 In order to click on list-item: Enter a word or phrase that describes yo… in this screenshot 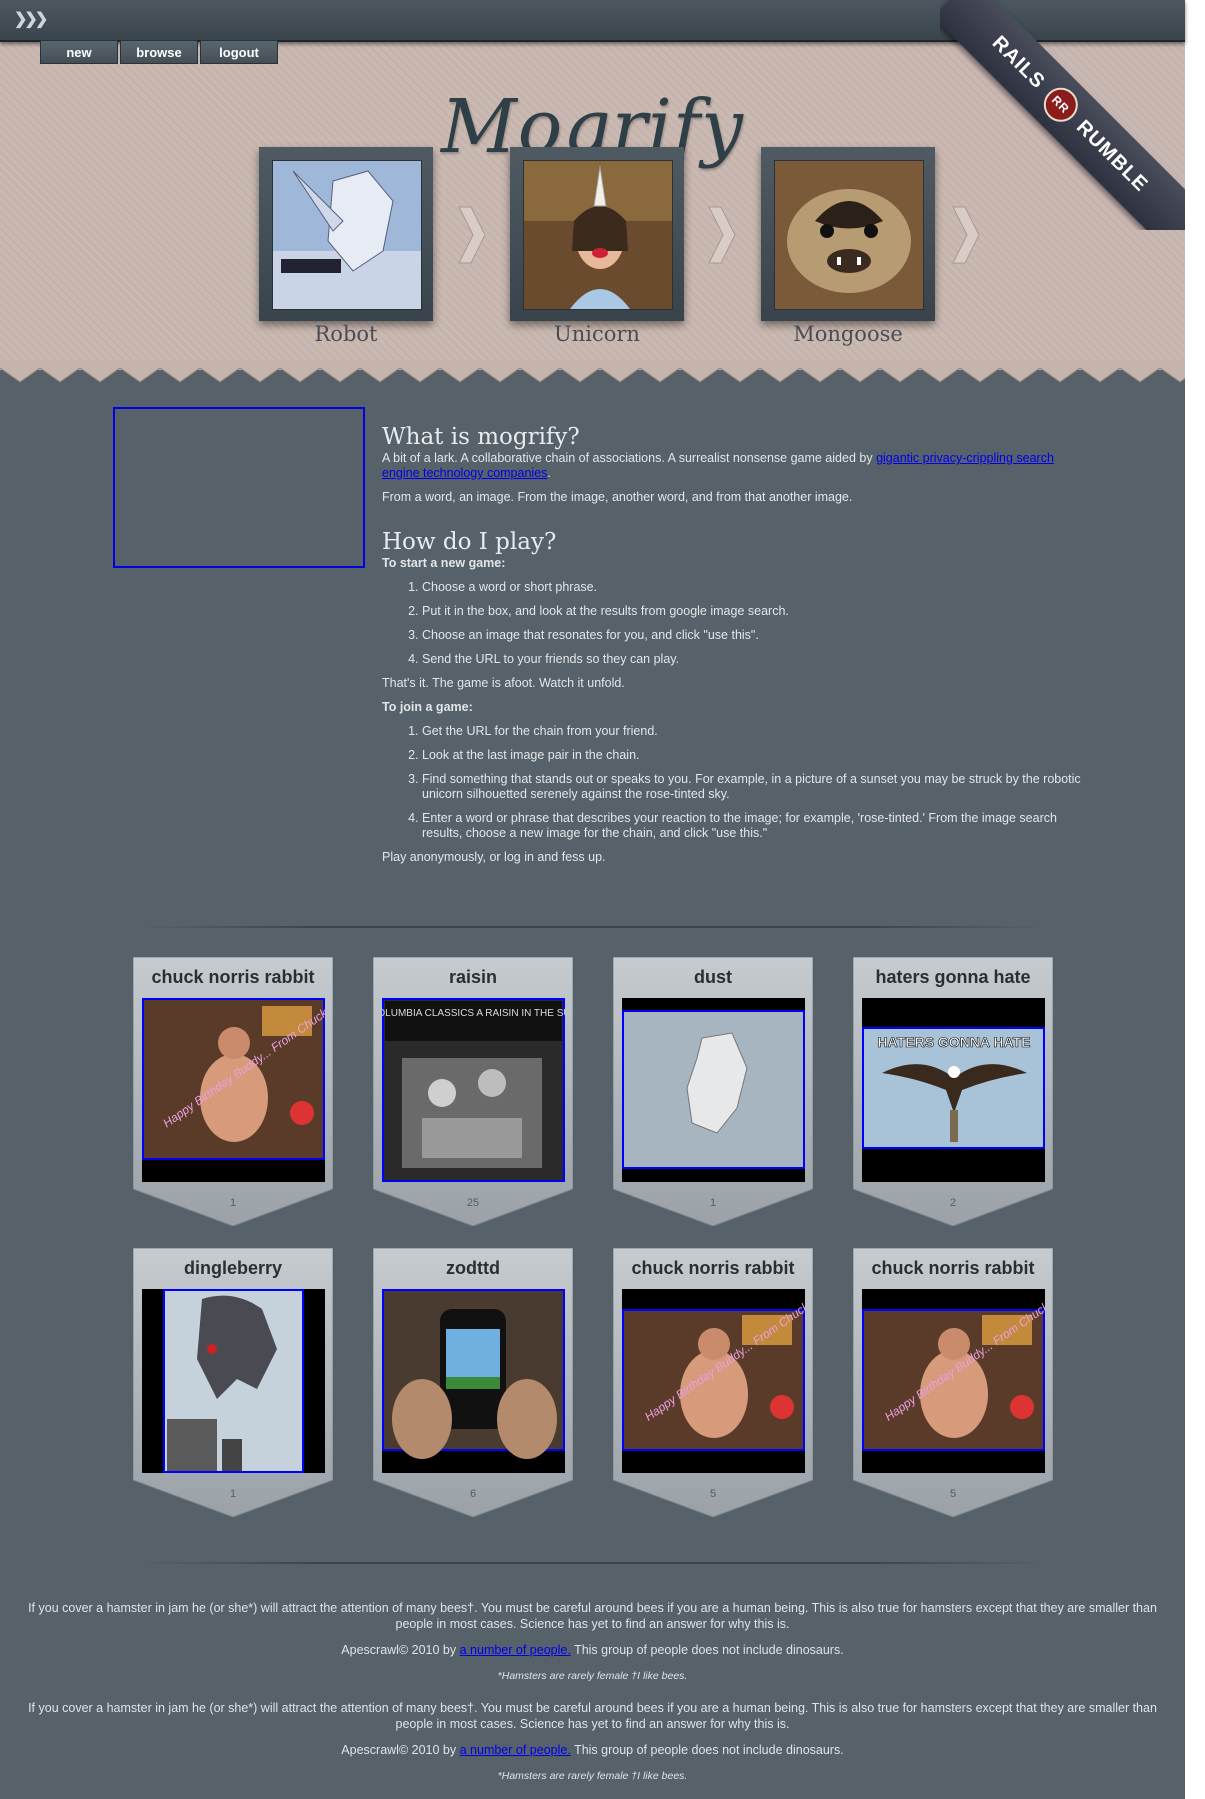, I will do `click(752, 826)`.